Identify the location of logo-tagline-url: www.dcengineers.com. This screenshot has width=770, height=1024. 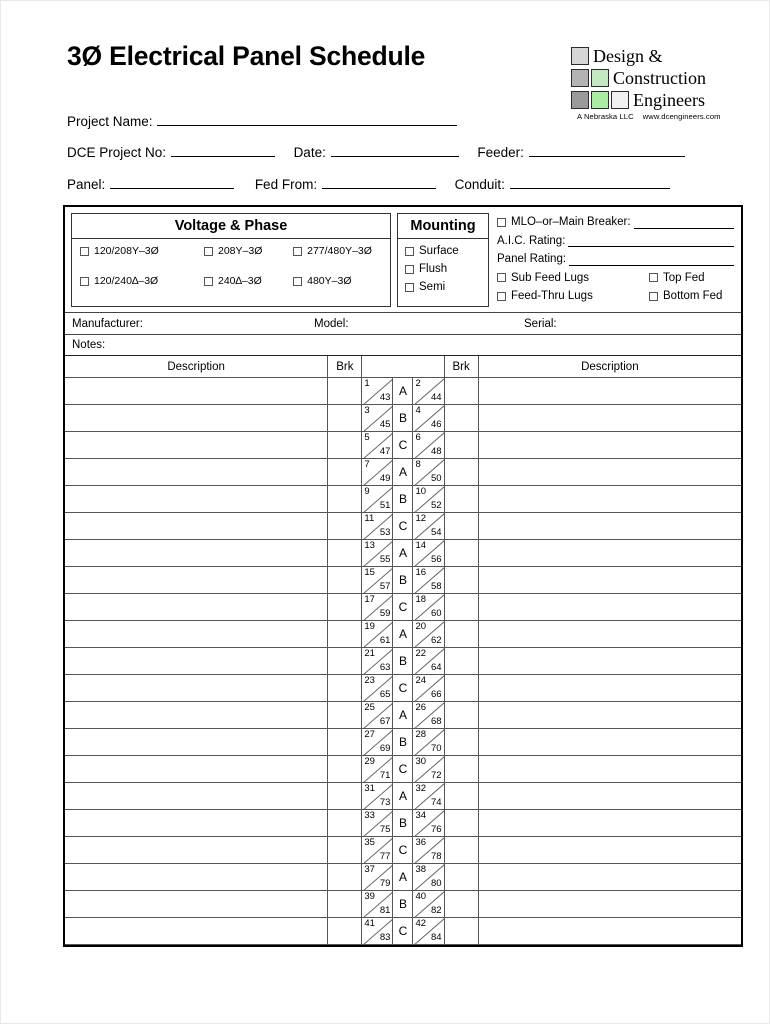
(682, 116).